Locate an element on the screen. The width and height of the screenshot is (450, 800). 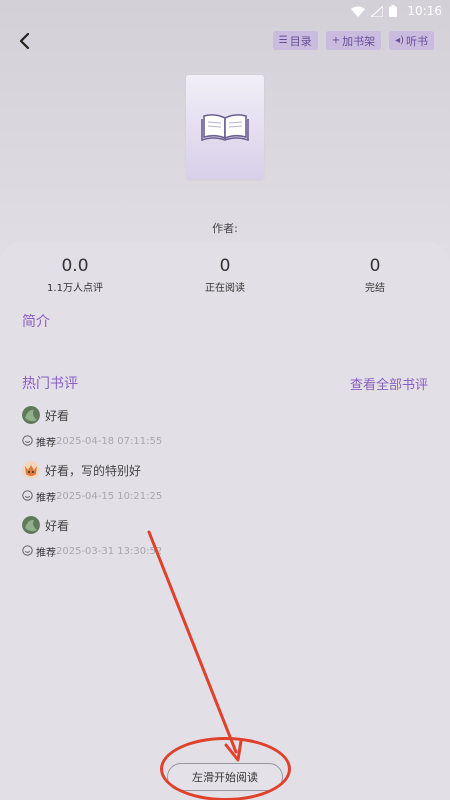
annotation-arrow is located at coordinates (195, 646).